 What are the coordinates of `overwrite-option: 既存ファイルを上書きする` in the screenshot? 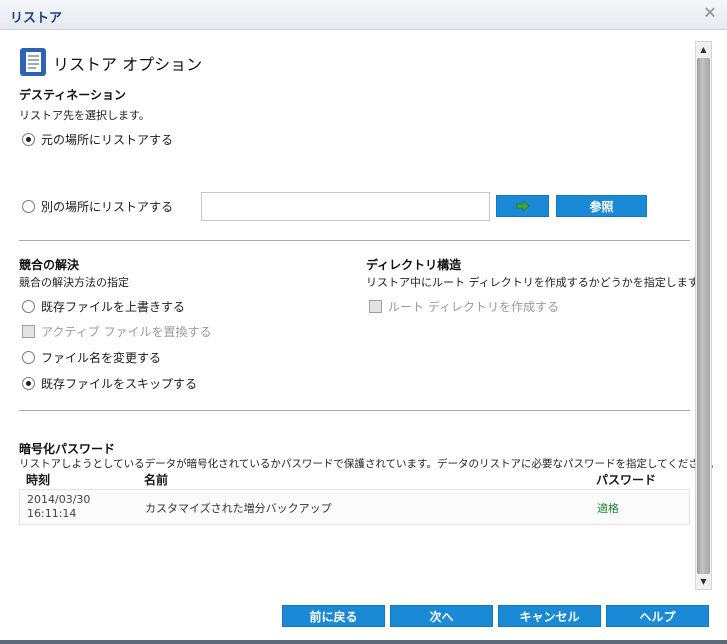 It's located at (103, 306).